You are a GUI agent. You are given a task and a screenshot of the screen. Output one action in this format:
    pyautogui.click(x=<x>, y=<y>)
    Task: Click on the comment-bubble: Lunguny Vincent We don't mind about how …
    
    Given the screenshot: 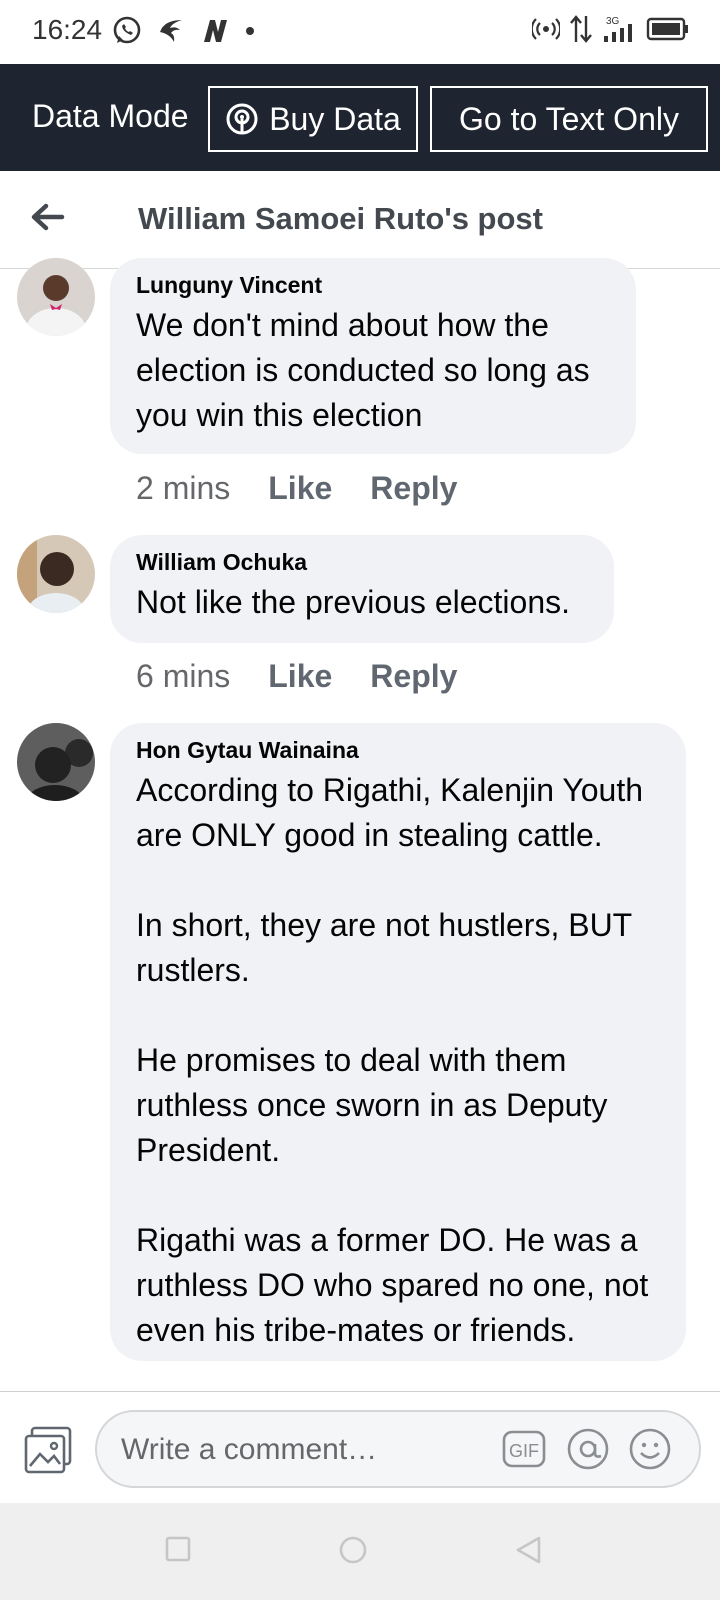 What is the action you would take?
    pyautogui.click(x=373, y=356)
    